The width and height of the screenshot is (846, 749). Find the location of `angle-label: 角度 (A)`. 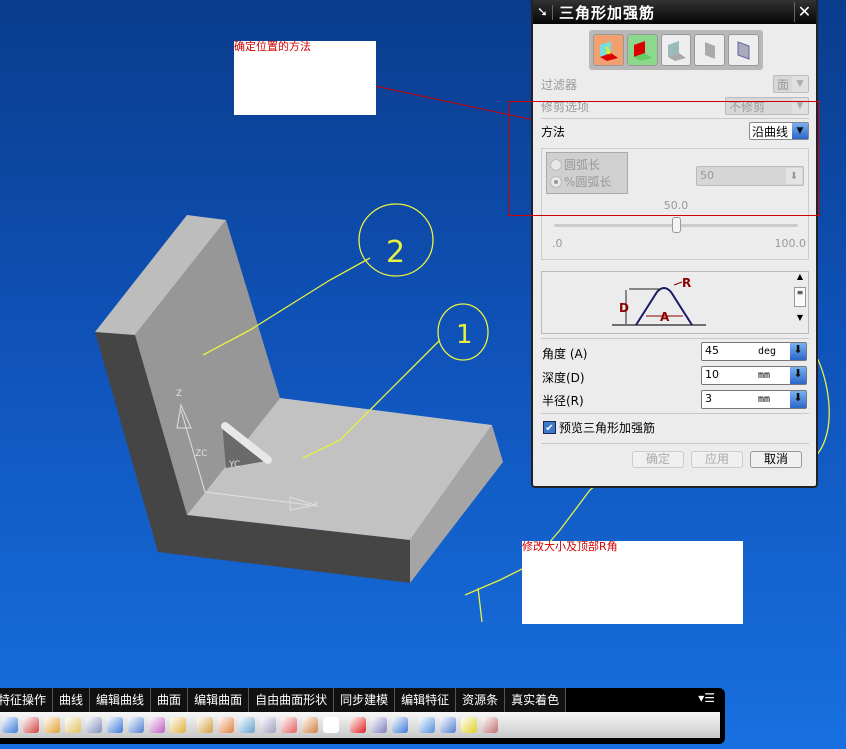

angle-label: 角度 (A) is located at coordinates (565, 354).